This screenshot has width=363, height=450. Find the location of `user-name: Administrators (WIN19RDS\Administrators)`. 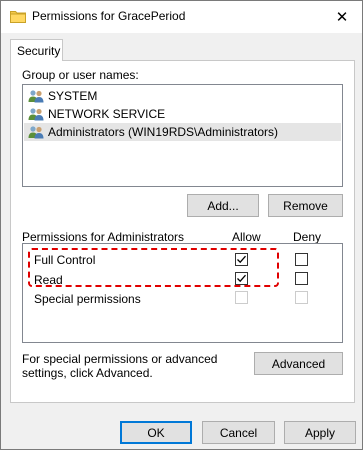

user-name: Administrators (WIN19RDS\Administrators) is located at coordinates (163, 132).